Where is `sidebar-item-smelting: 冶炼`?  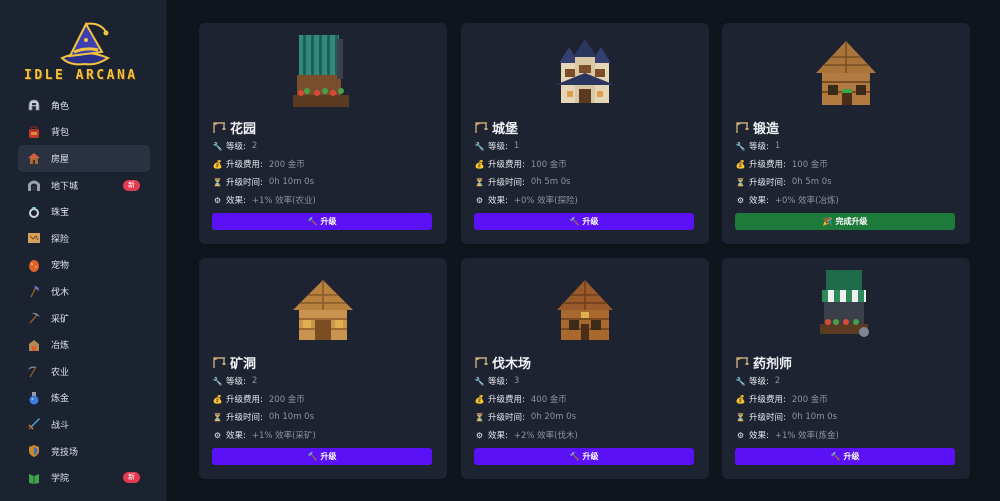 sidebar-item-smelting: 冶炼 is located at coordinates (84, 344).